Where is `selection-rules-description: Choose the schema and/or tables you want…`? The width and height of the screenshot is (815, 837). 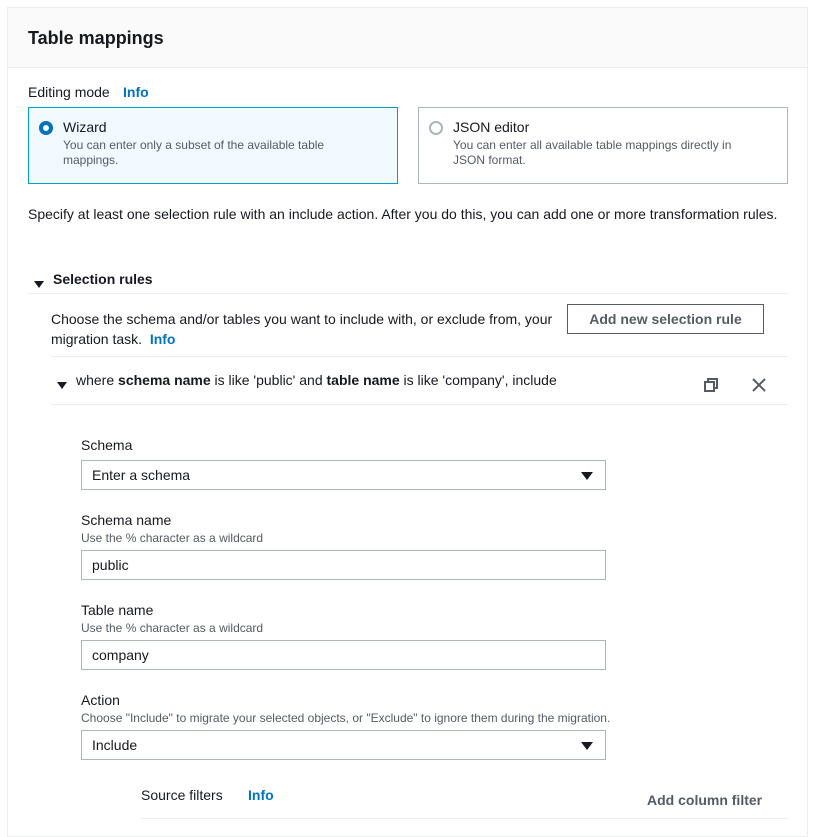 selection-rules-description: Choose the schema and/or tables you want… is located at coordinates (302, 329).